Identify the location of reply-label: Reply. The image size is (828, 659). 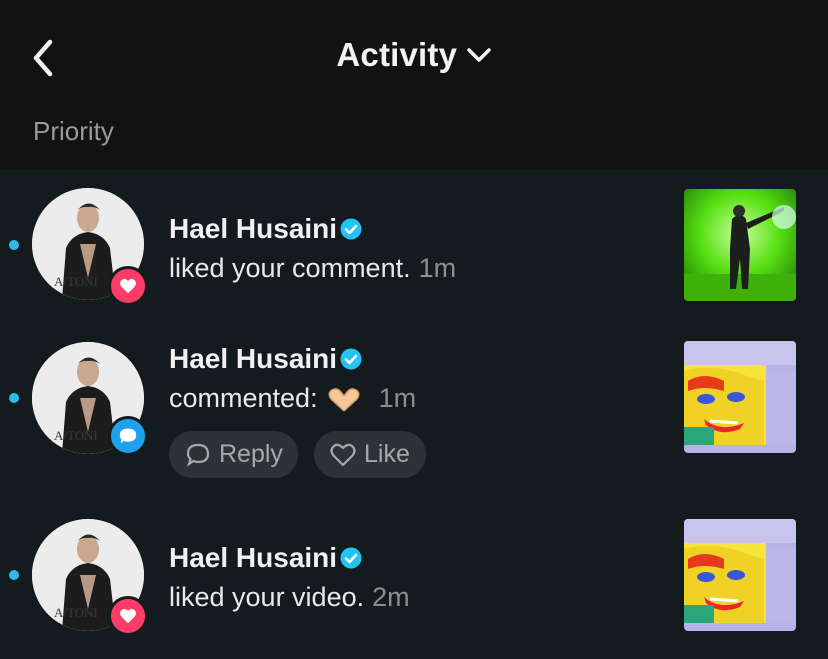
(251, 454).